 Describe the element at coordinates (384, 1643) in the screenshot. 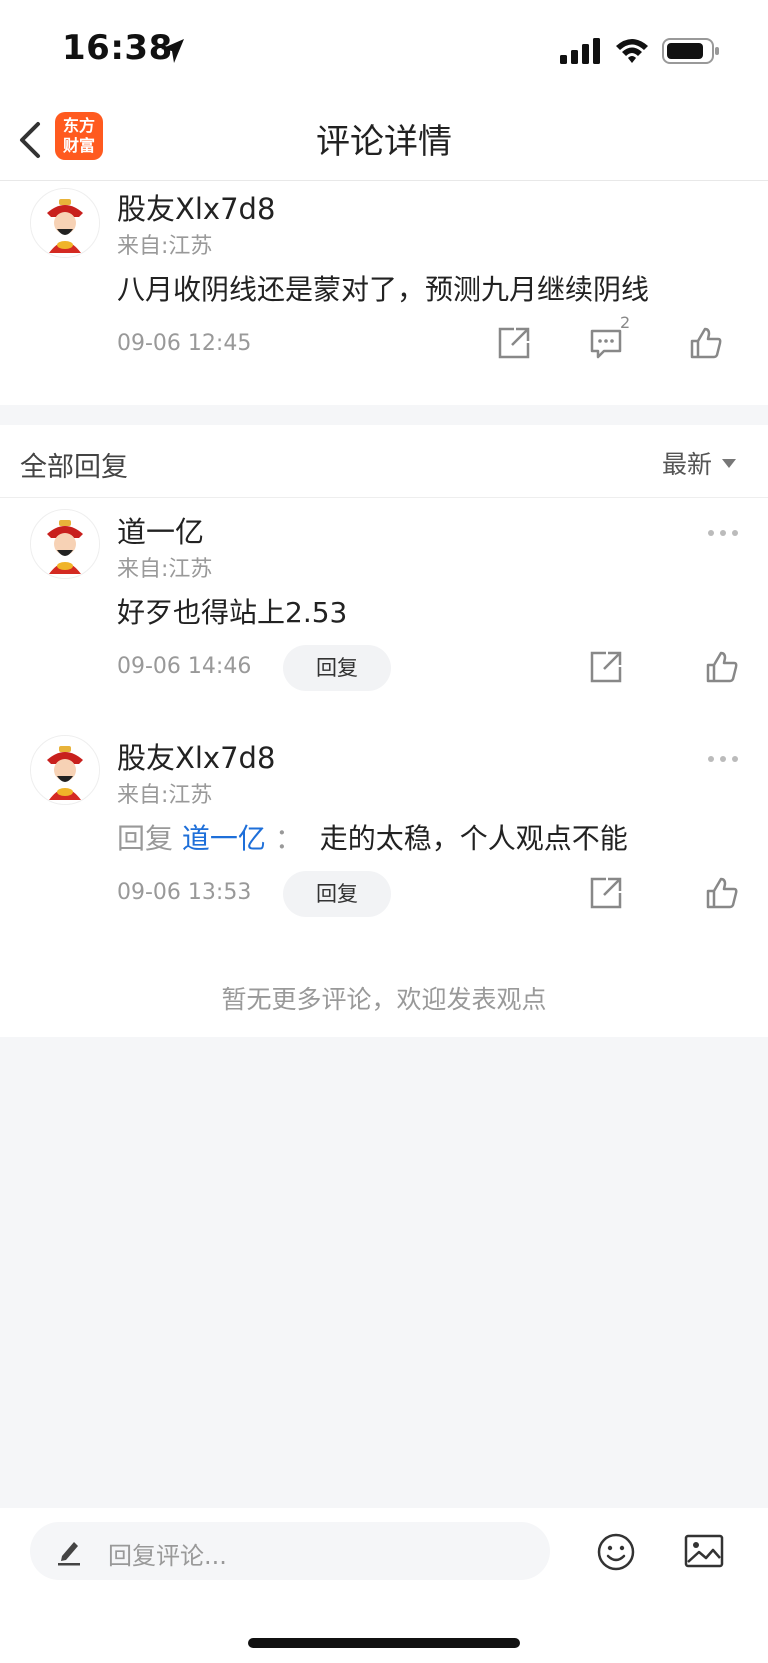

I see `home-indicator` at that location.